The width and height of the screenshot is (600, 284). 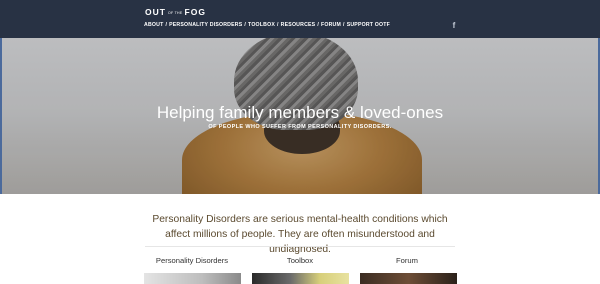 I want to click on toolbox-image, so click(x=300, y=278).